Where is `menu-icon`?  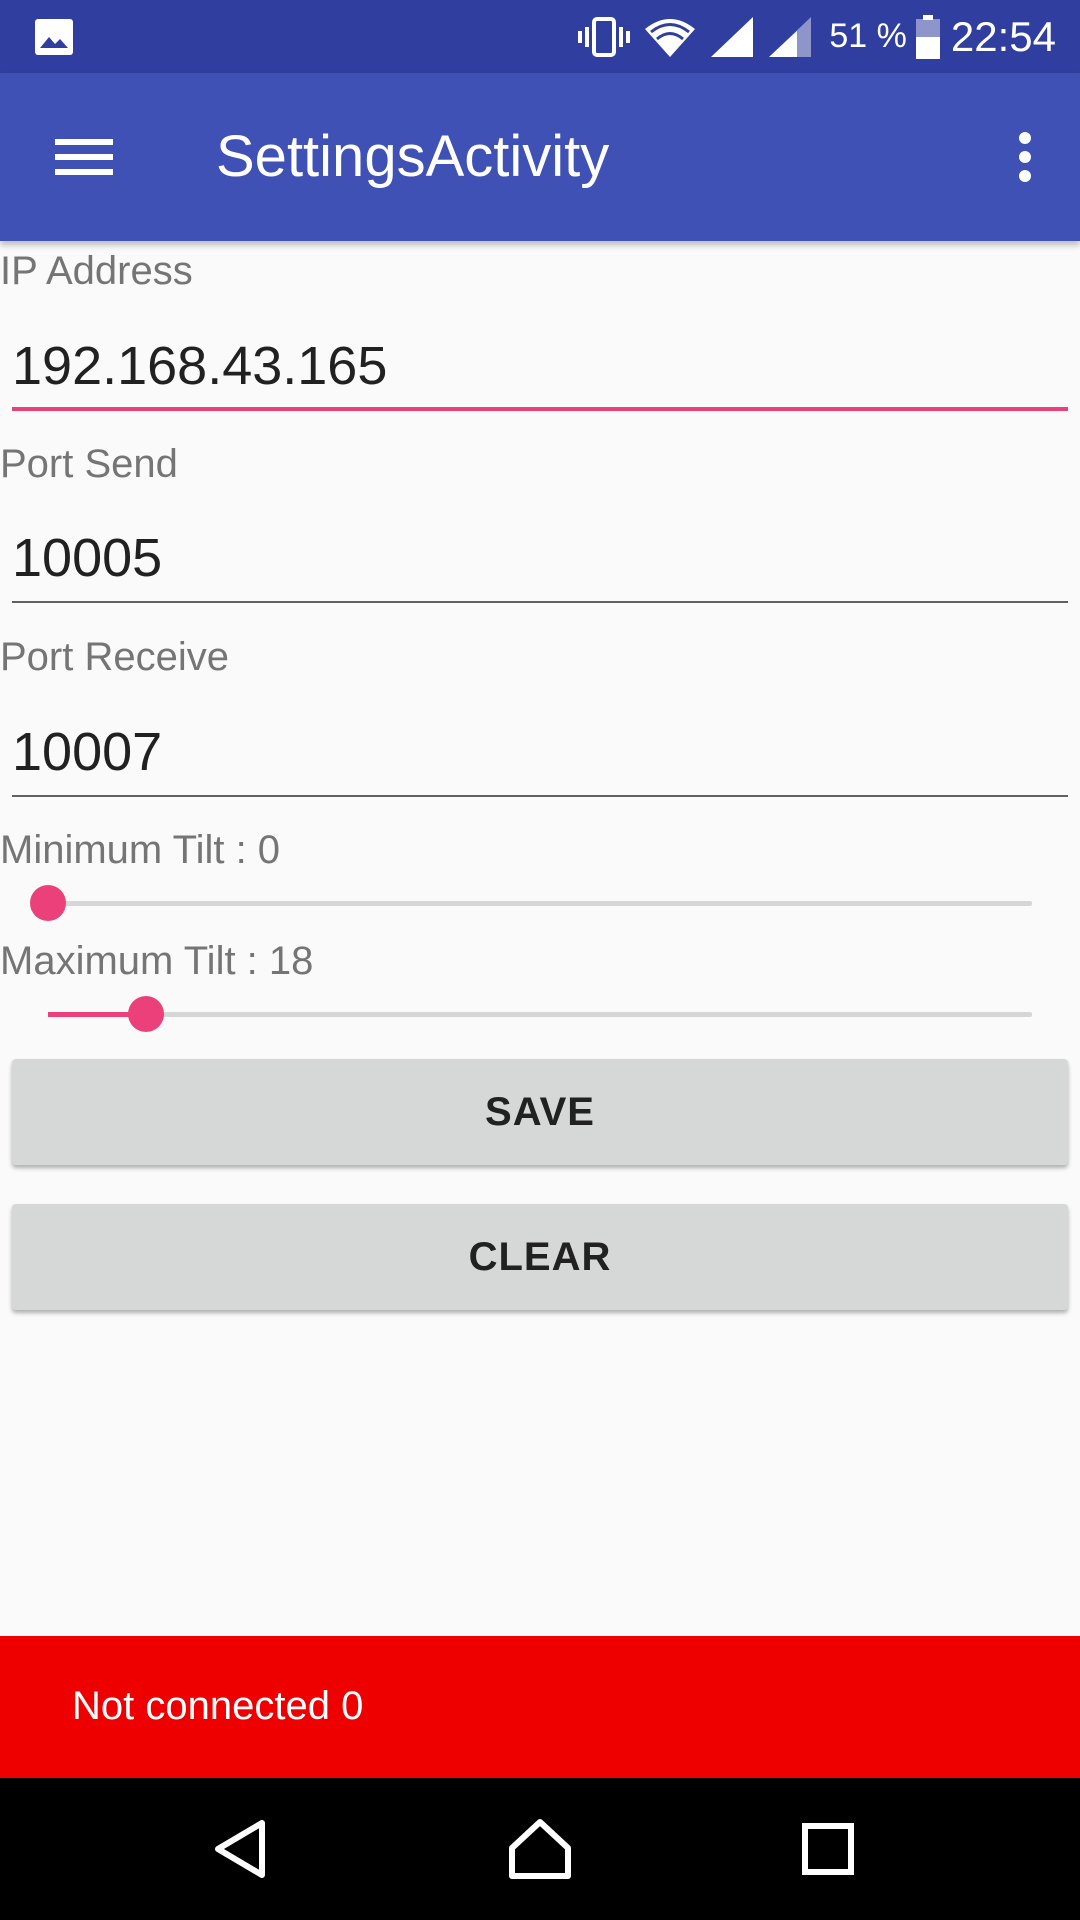 menu-icon is located at coordinates (84, 157).